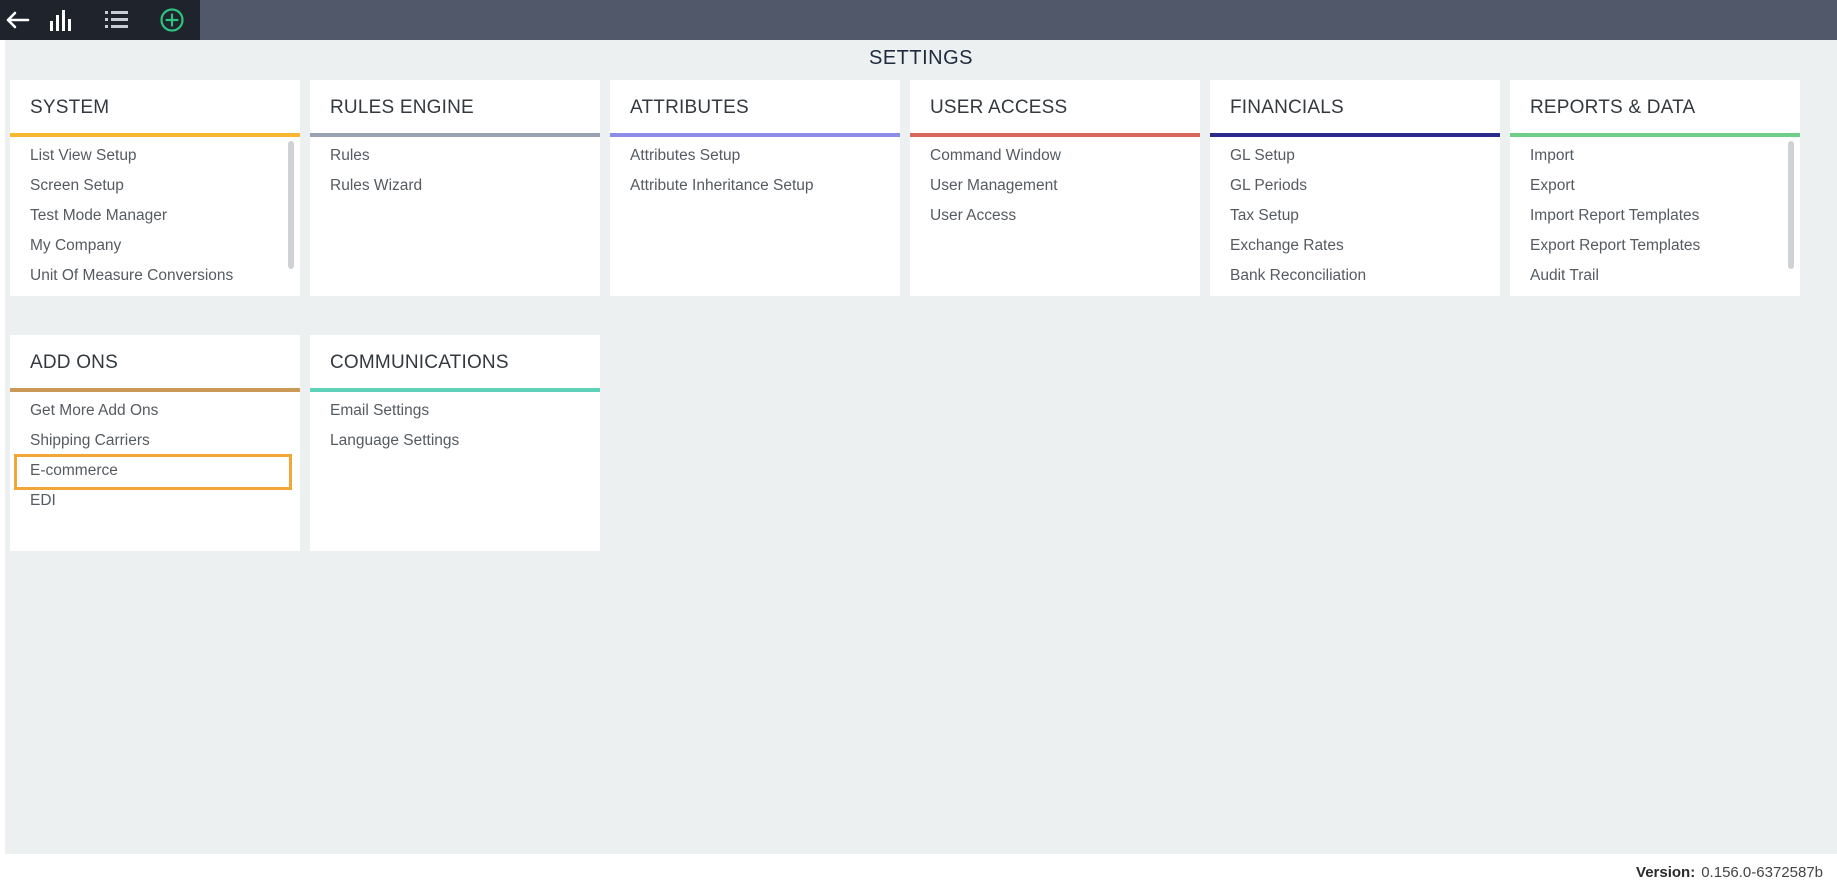  Describe the element at coordinates (1355, 108) in the screenshot. I see `card-header-financials: FINANCIALS` at that location.